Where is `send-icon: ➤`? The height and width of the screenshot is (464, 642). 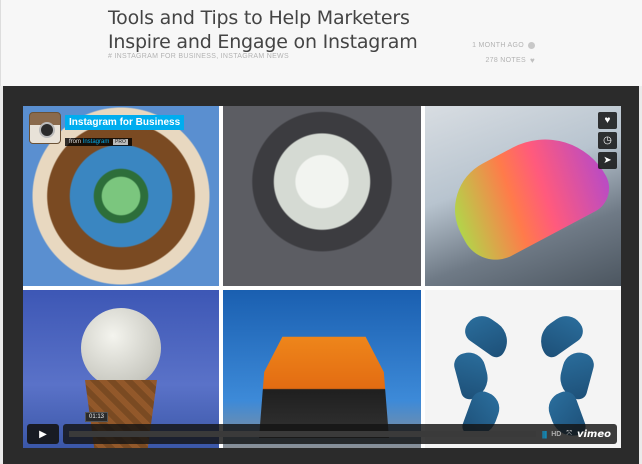
send-icon: ➤ is located at coordinates (607, 160).